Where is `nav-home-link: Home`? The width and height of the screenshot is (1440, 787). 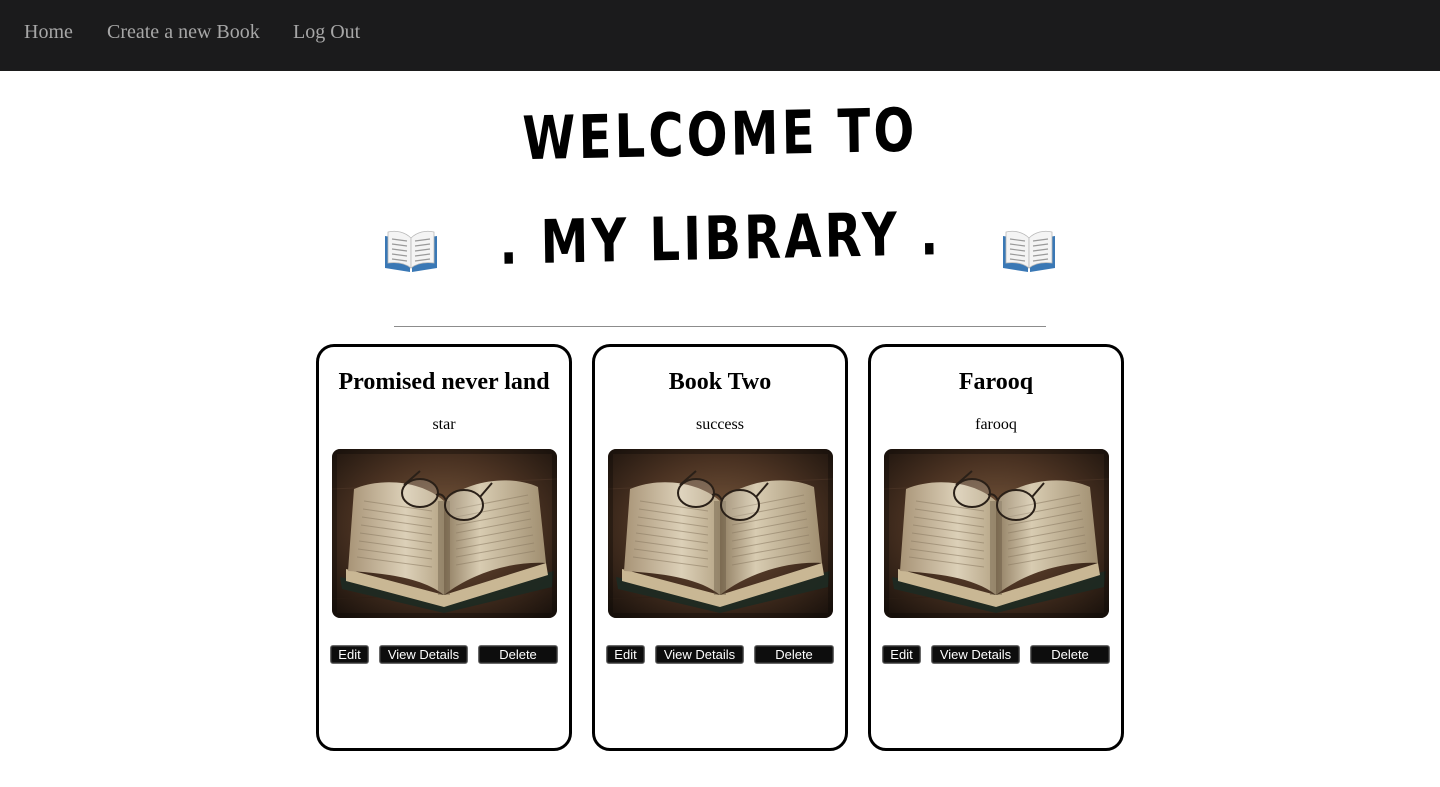 nav-home-link: Home is located at coordinates (48, 32).